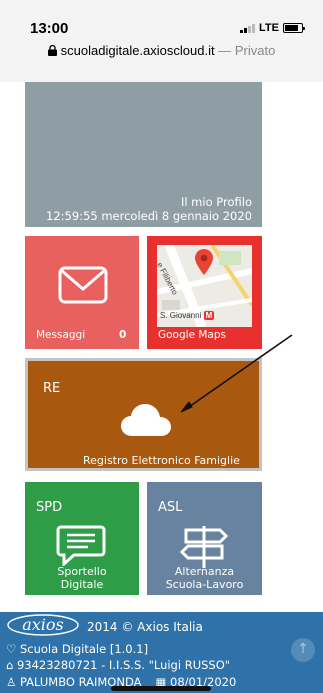 The height and width of the screenshot is (693, 323). I want to click on map-thumbnail: e Filiberto S. Giovanni M, so click(204, 286).